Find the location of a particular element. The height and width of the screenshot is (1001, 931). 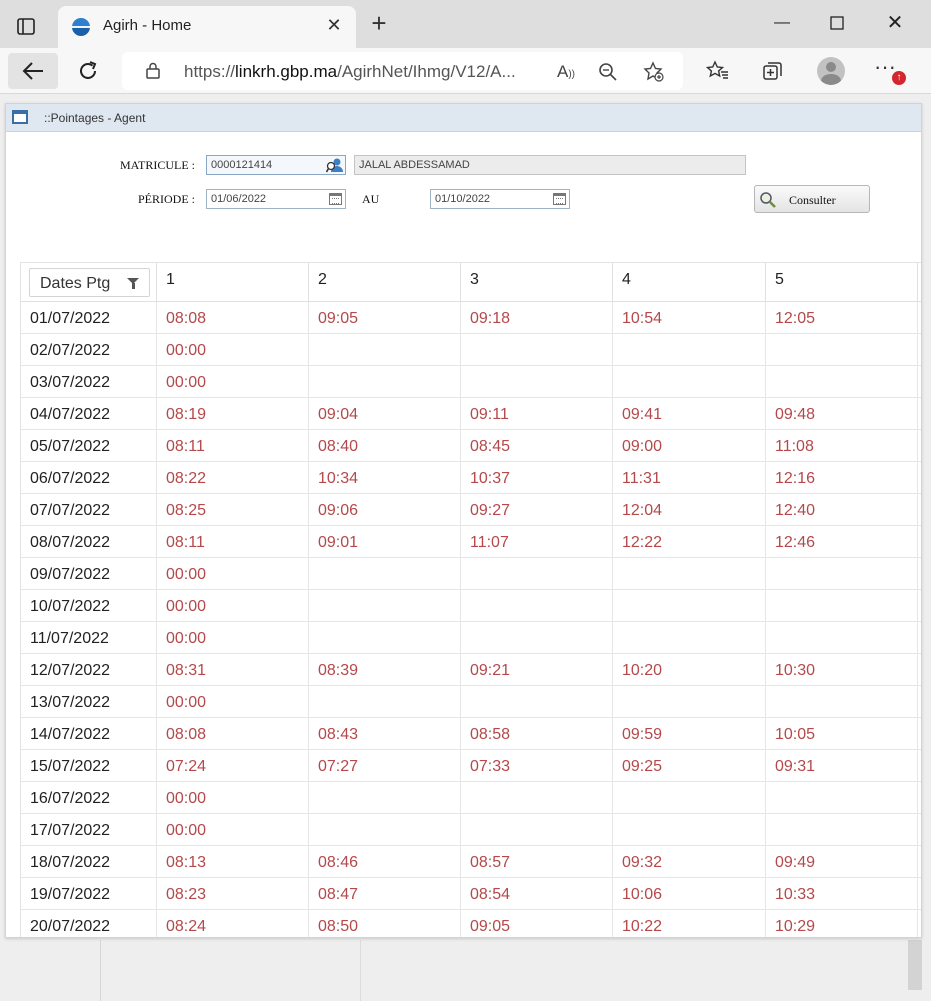

table-row: 06/07/2022 08:22 10:34 10:37 11:31 12:16 is located at coordinates (471, 478).